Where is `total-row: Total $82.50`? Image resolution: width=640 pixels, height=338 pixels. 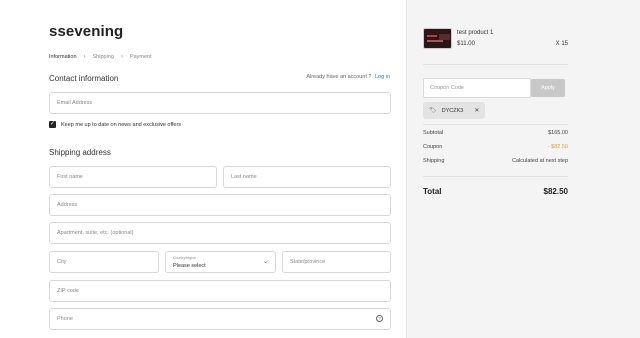 total-row: Total $82.50 is located at coordinates (495, 191).